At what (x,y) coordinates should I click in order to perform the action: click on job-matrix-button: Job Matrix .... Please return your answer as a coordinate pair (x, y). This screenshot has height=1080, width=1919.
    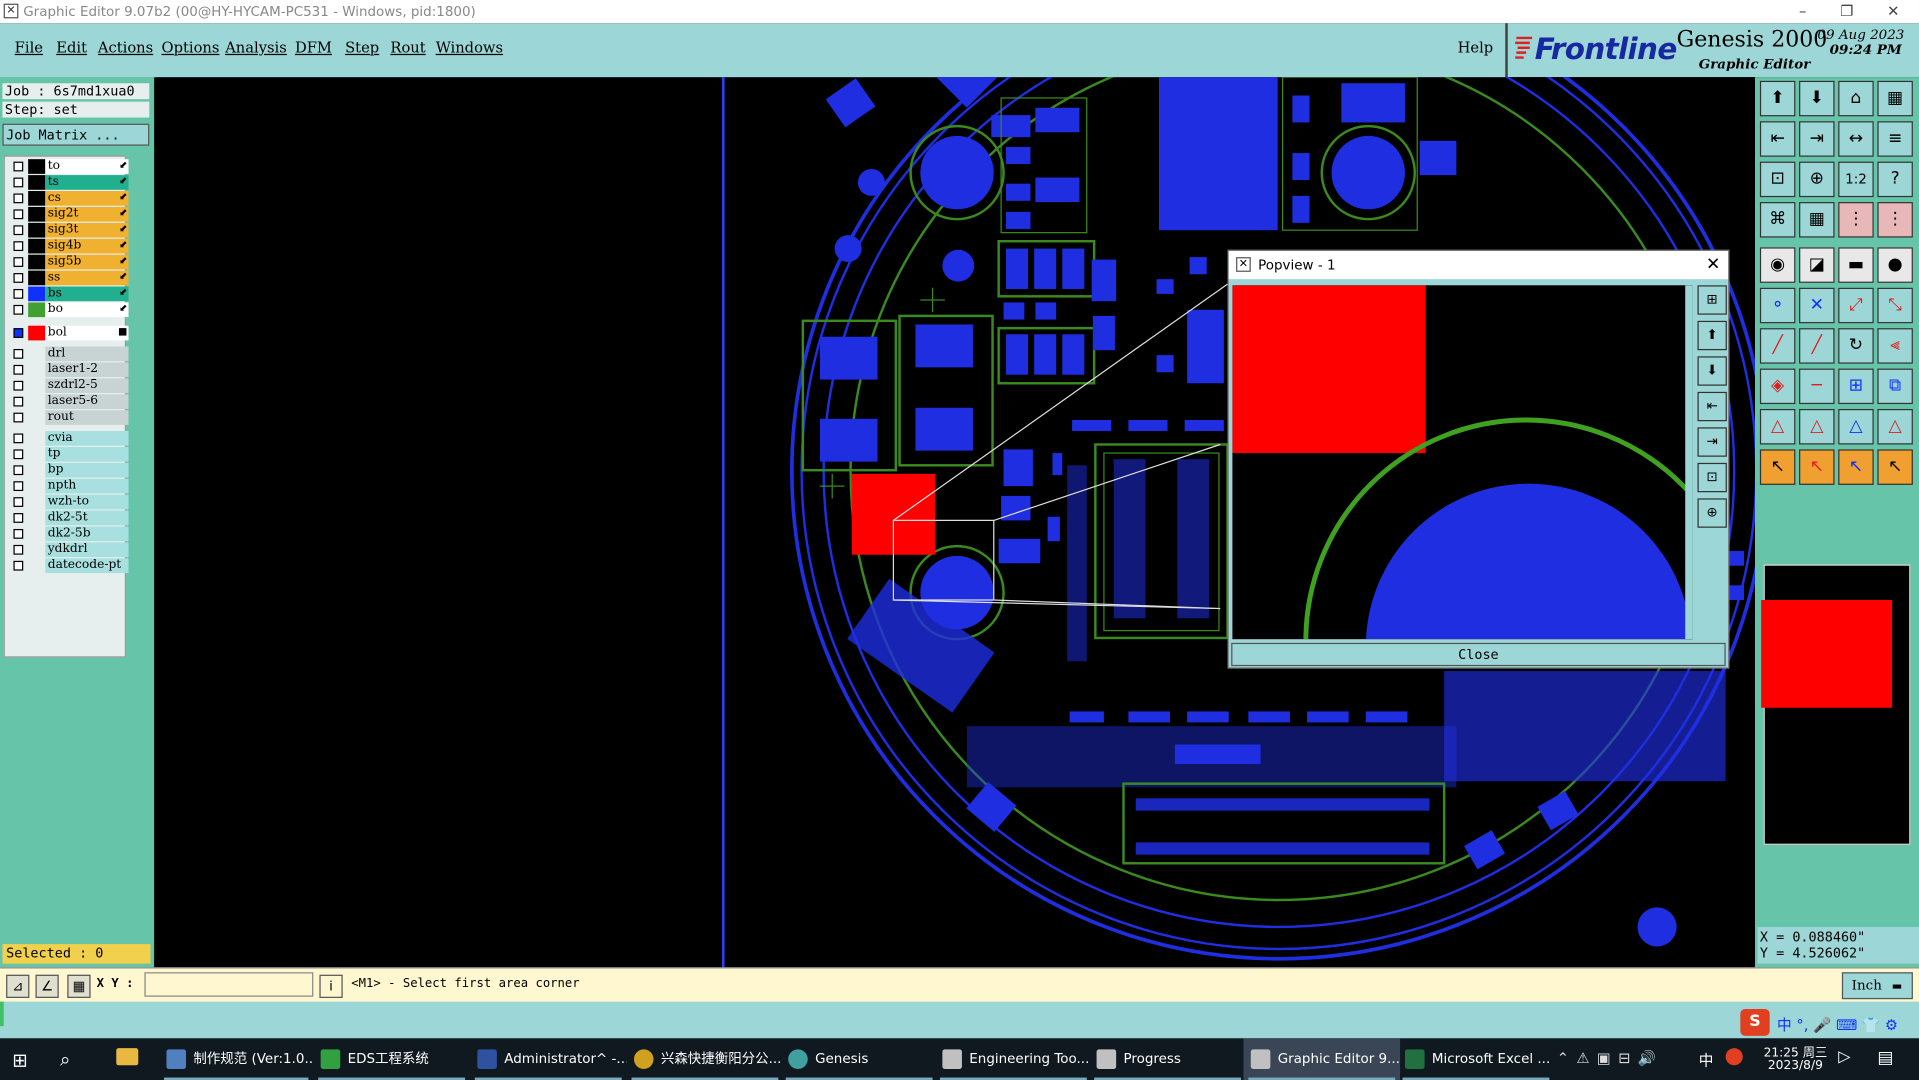
    Looking at the image, I should click on (76, 134).